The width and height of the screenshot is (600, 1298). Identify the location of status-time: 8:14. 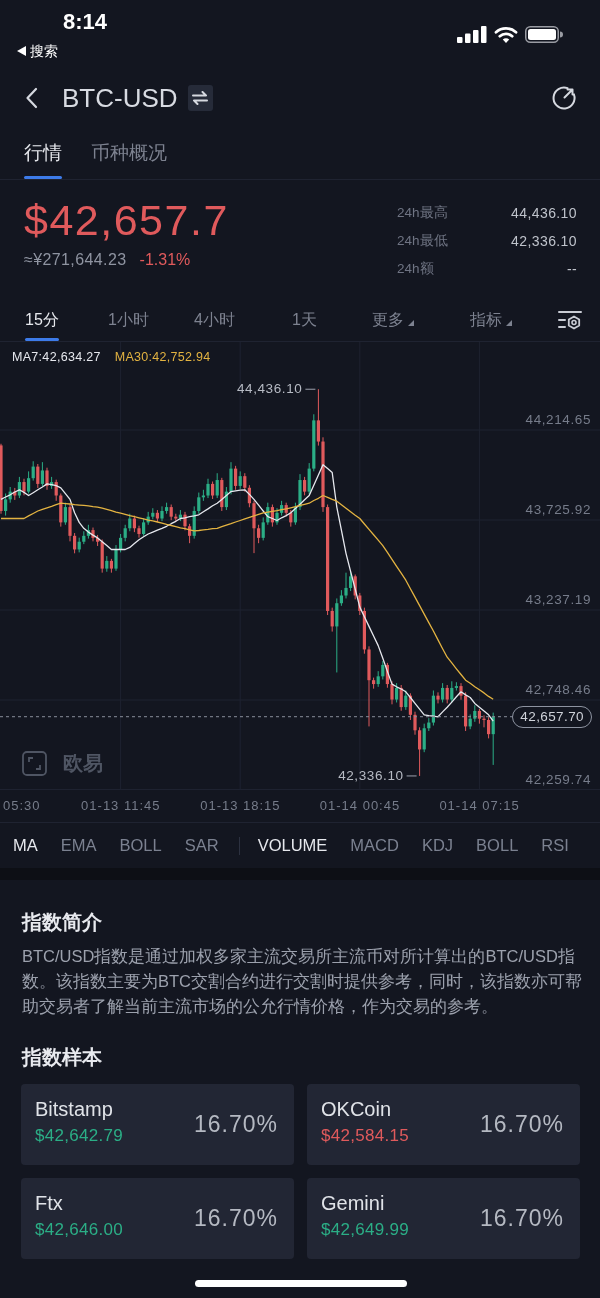
(85, 22).